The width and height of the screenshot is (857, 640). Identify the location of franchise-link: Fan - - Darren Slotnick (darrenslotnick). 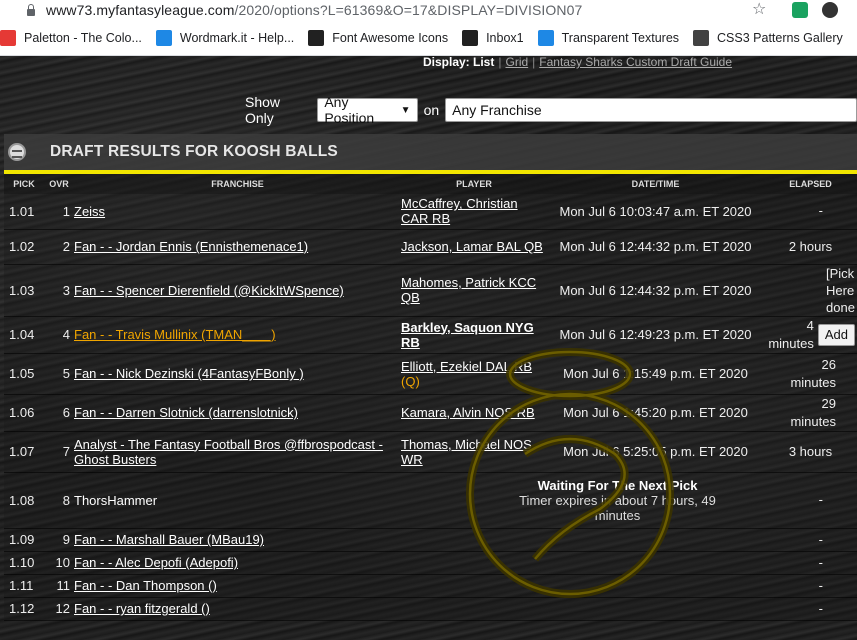
(186, 412).